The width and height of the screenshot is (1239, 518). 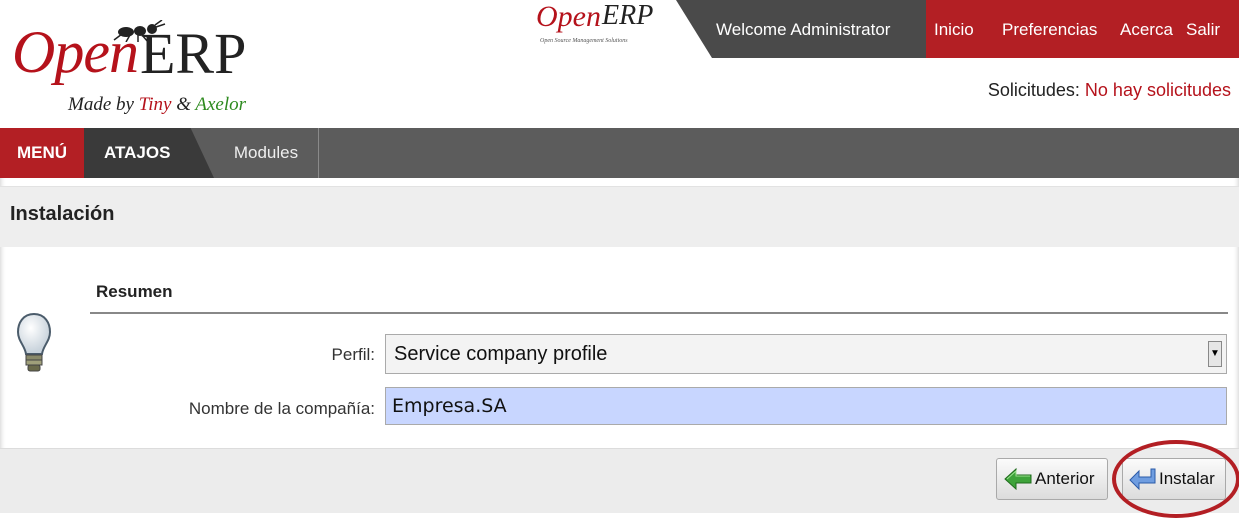 I want to click on mini-logo-erp: ERP, so click(x=628, y=15).